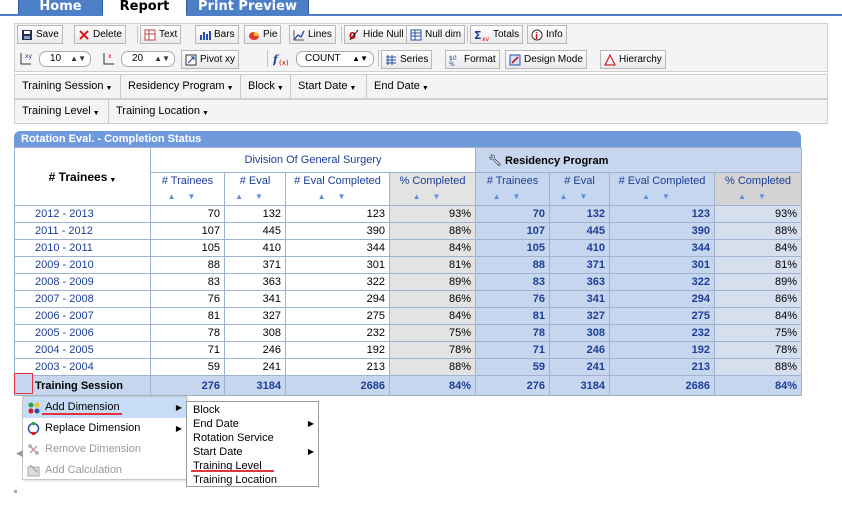  I want to click on row-label: 2005 - 2006, so click(82, 333).